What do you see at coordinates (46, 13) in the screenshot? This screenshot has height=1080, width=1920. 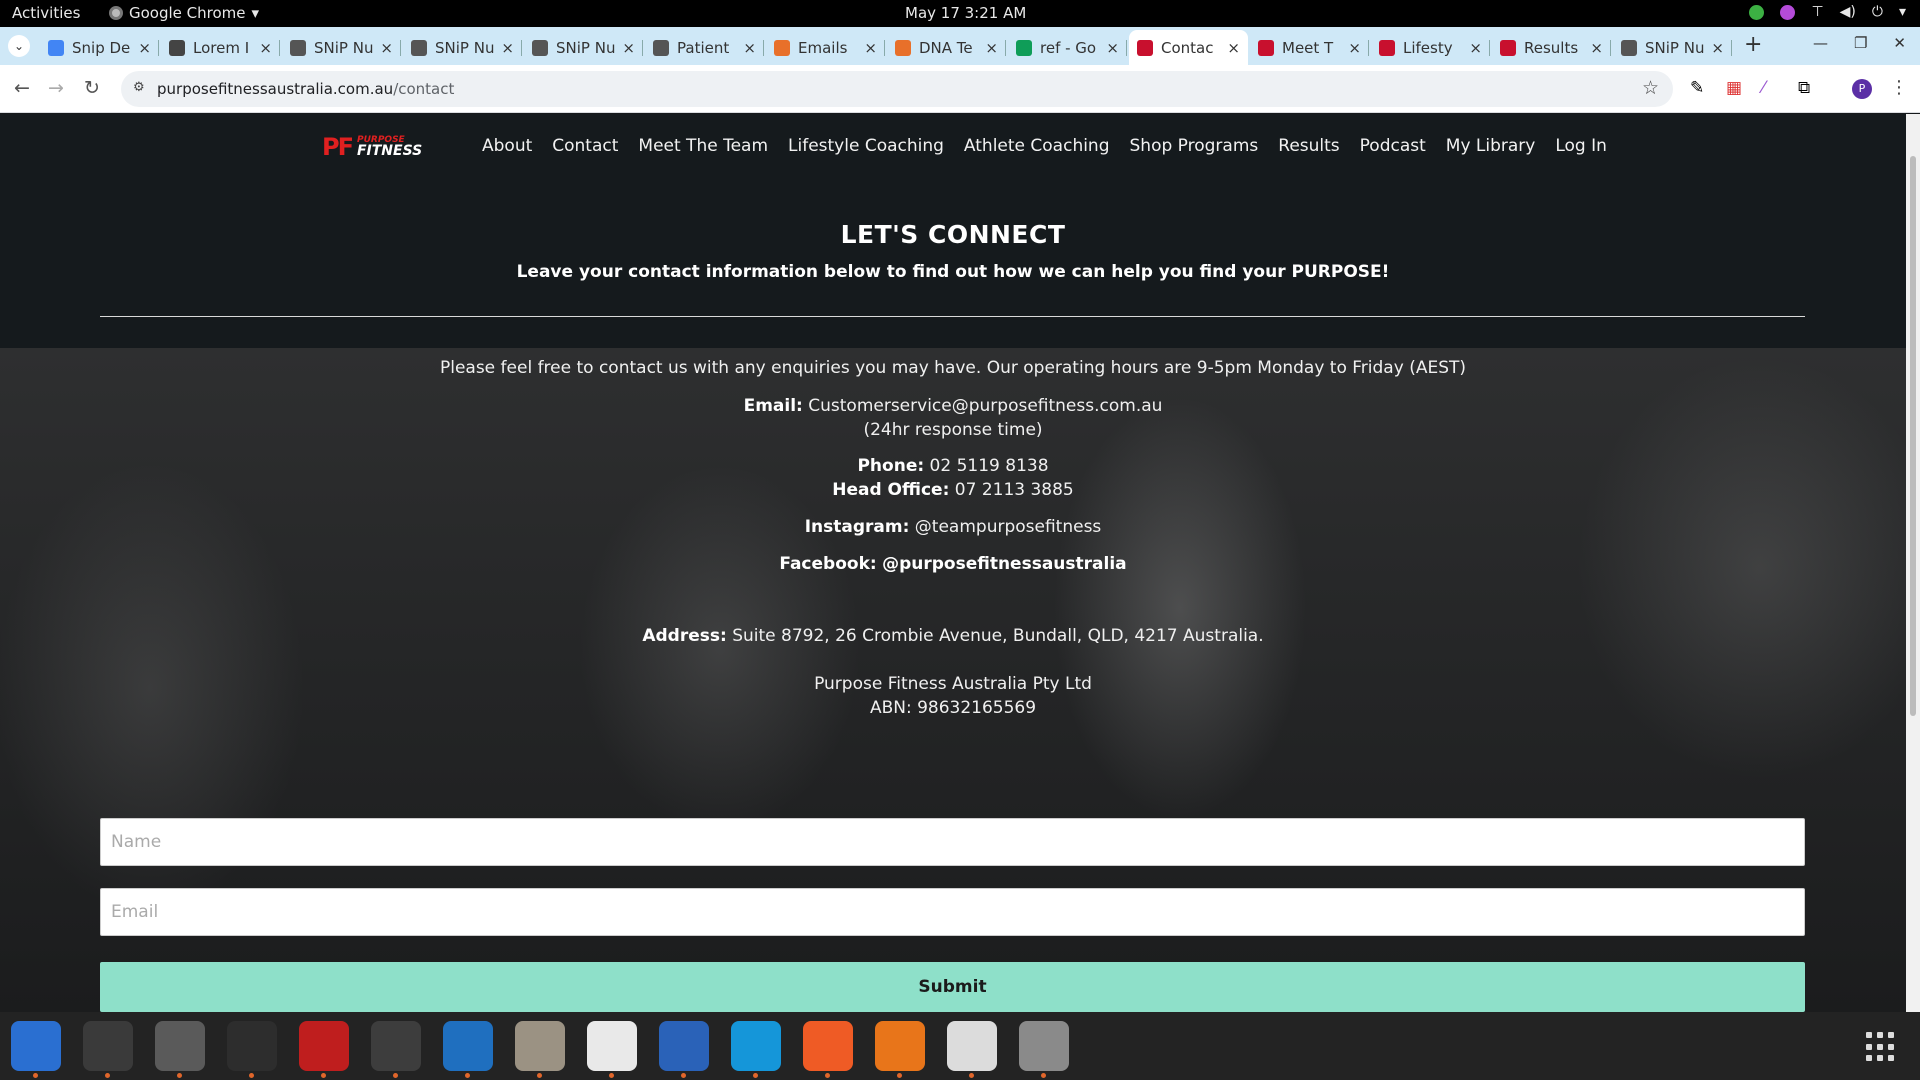 I see `activities-button: Activities` at bounding box center [46, 13].